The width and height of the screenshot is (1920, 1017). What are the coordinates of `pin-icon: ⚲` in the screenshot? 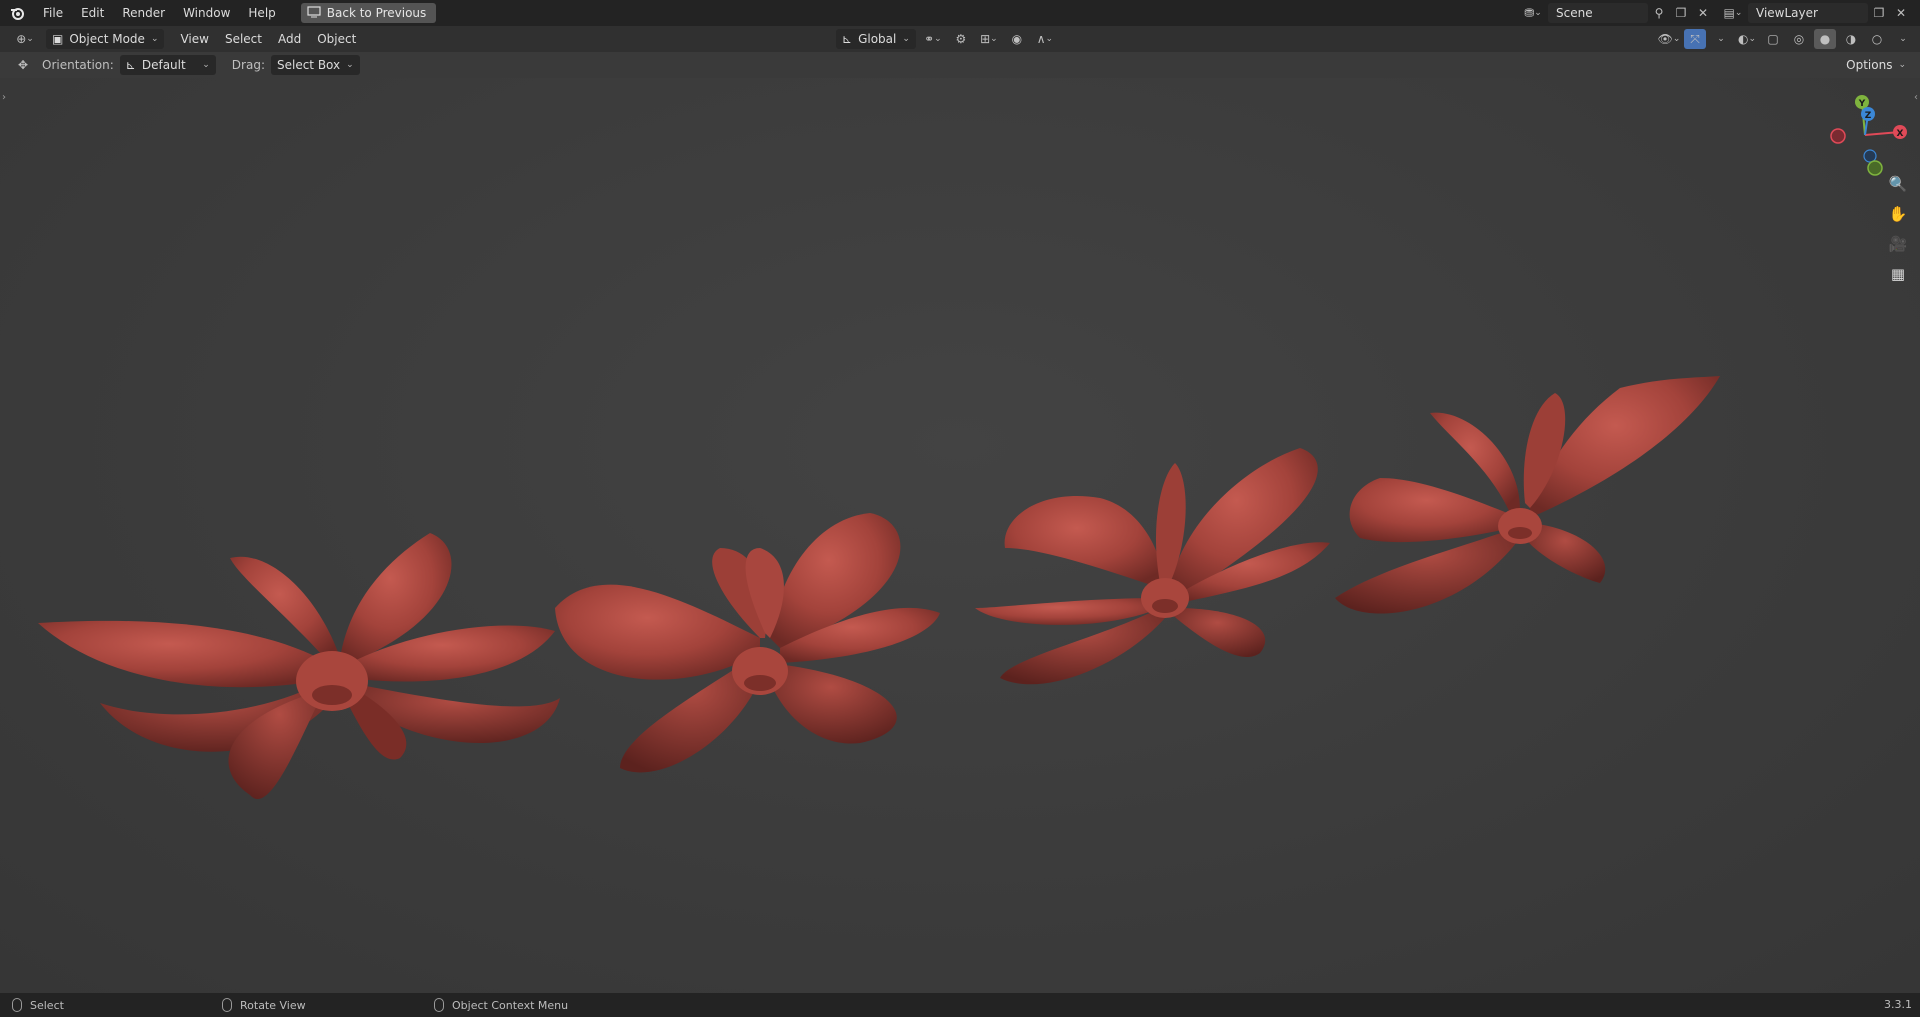 It's located at (1659, 13).